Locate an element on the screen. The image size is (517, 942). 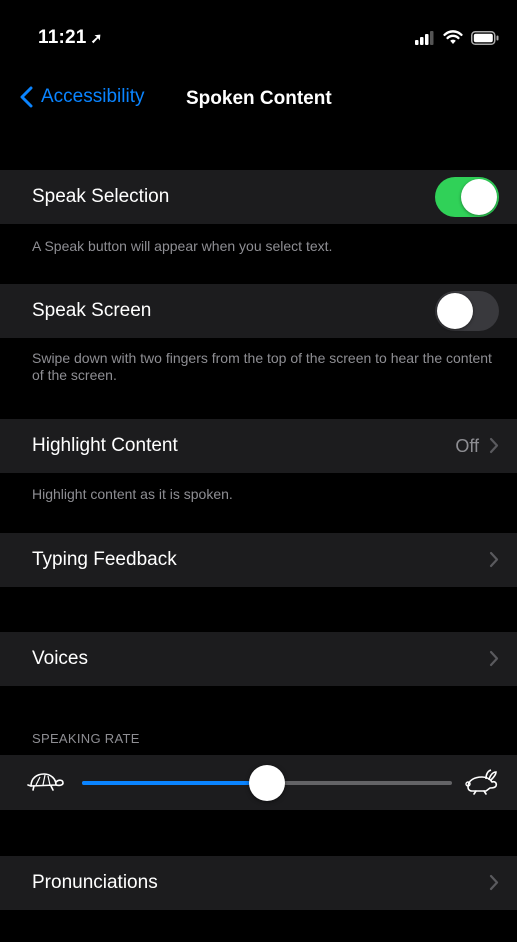
status-bar: 11:21 ➚ is located at coordinates (258, 36).